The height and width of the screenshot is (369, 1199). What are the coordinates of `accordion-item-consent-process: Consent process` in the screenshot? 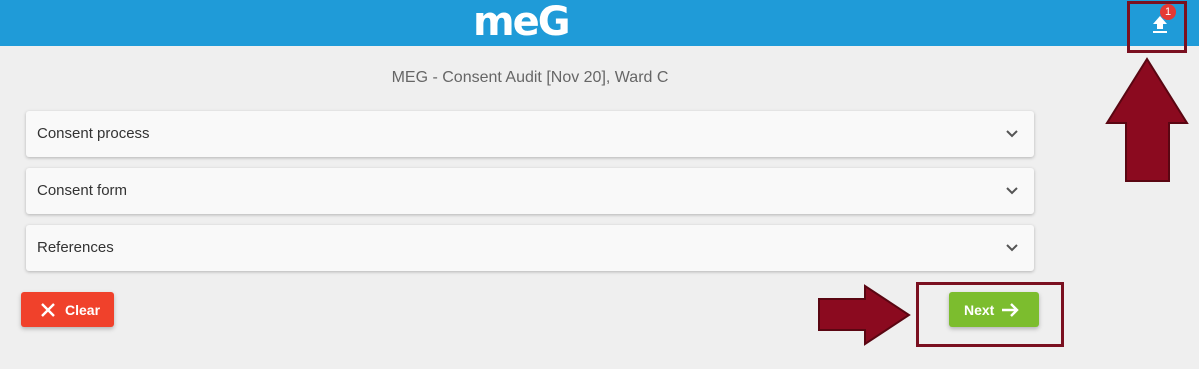 It's located at (530, 134).